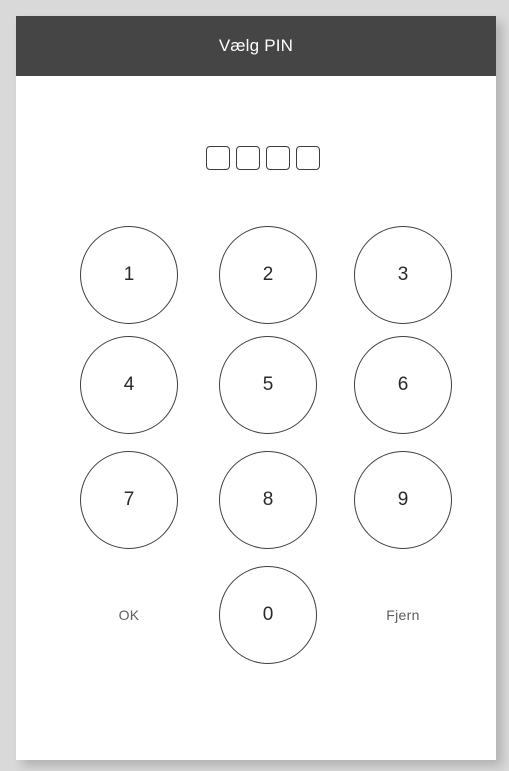  I want to click on keypad-key-0: 0, so click(268, 615).